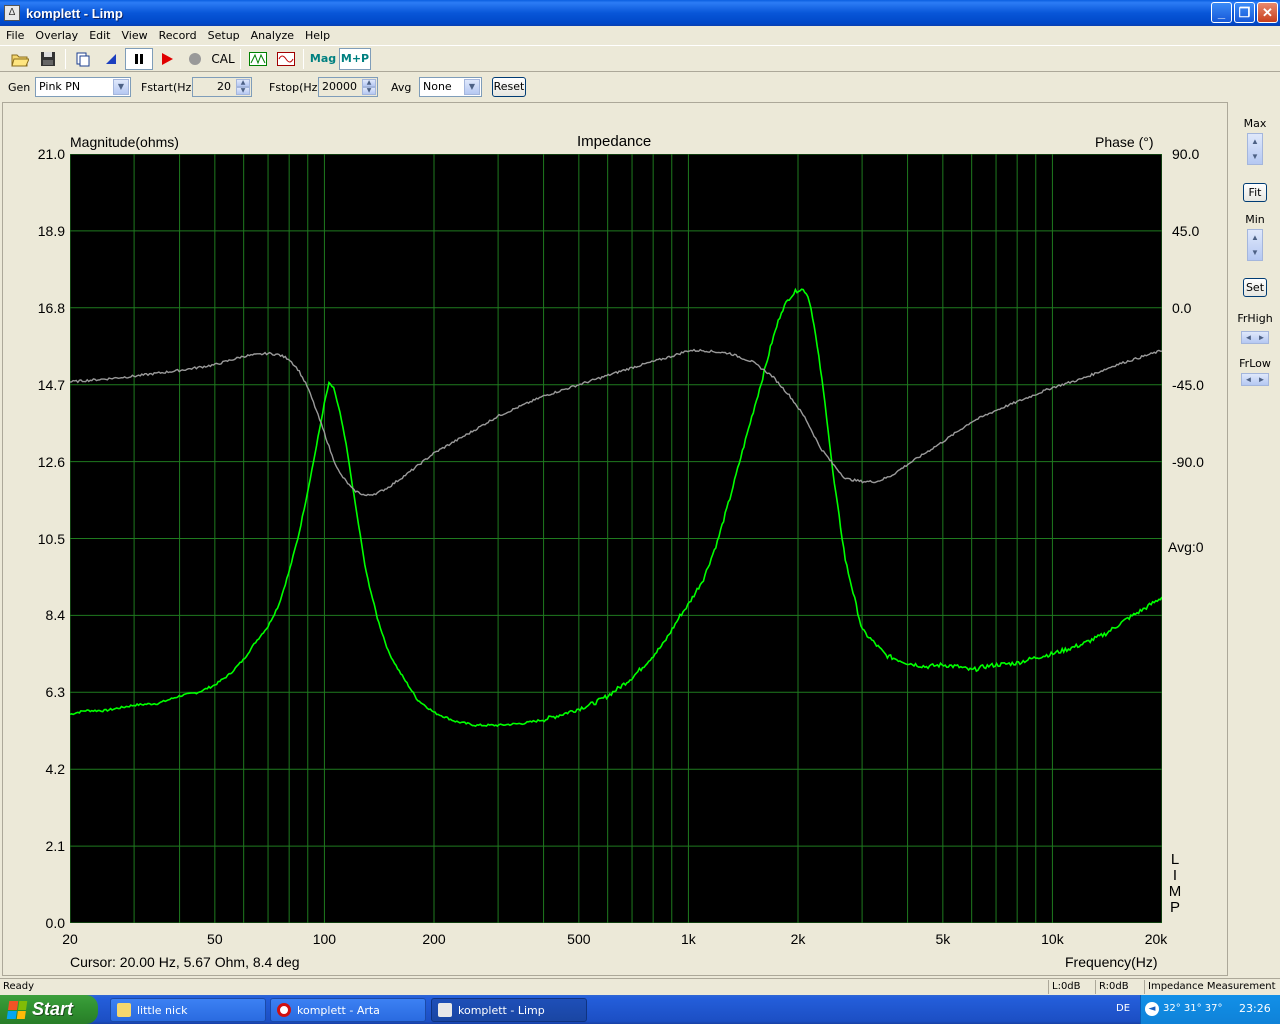 The height and width of the screenshot is (1024, 1280). Describe the element at coordinates (99, 35) in the screenshot. I see `menu-edit: Edit` at that location.